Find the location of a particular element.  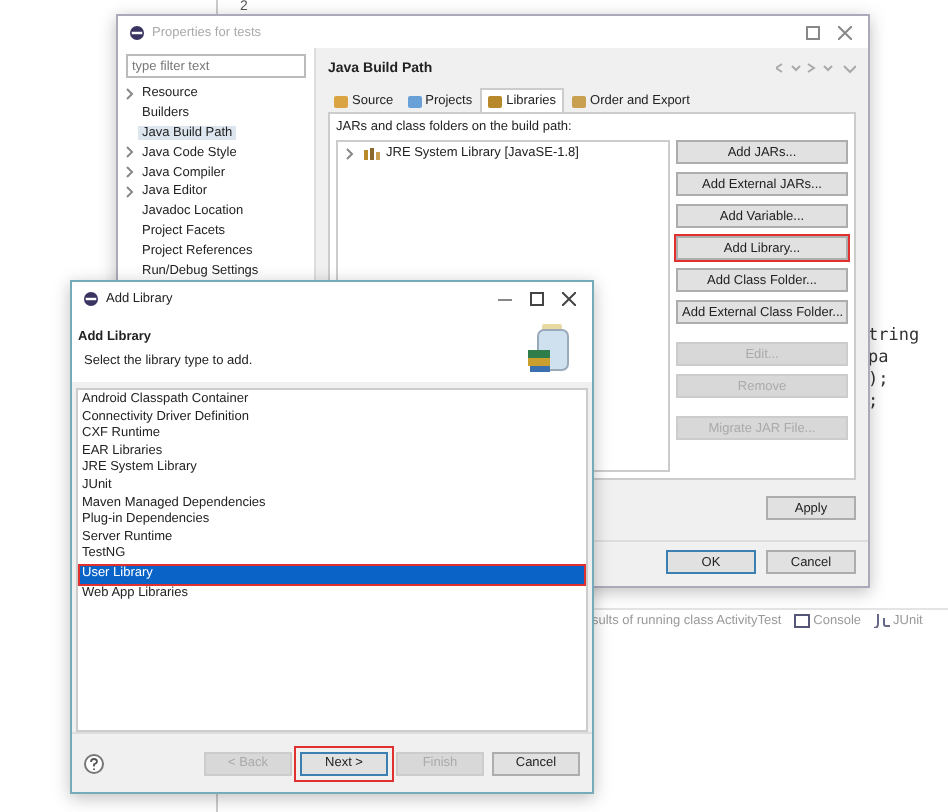

code-line: tring pa is located at coordinates (895, 348).